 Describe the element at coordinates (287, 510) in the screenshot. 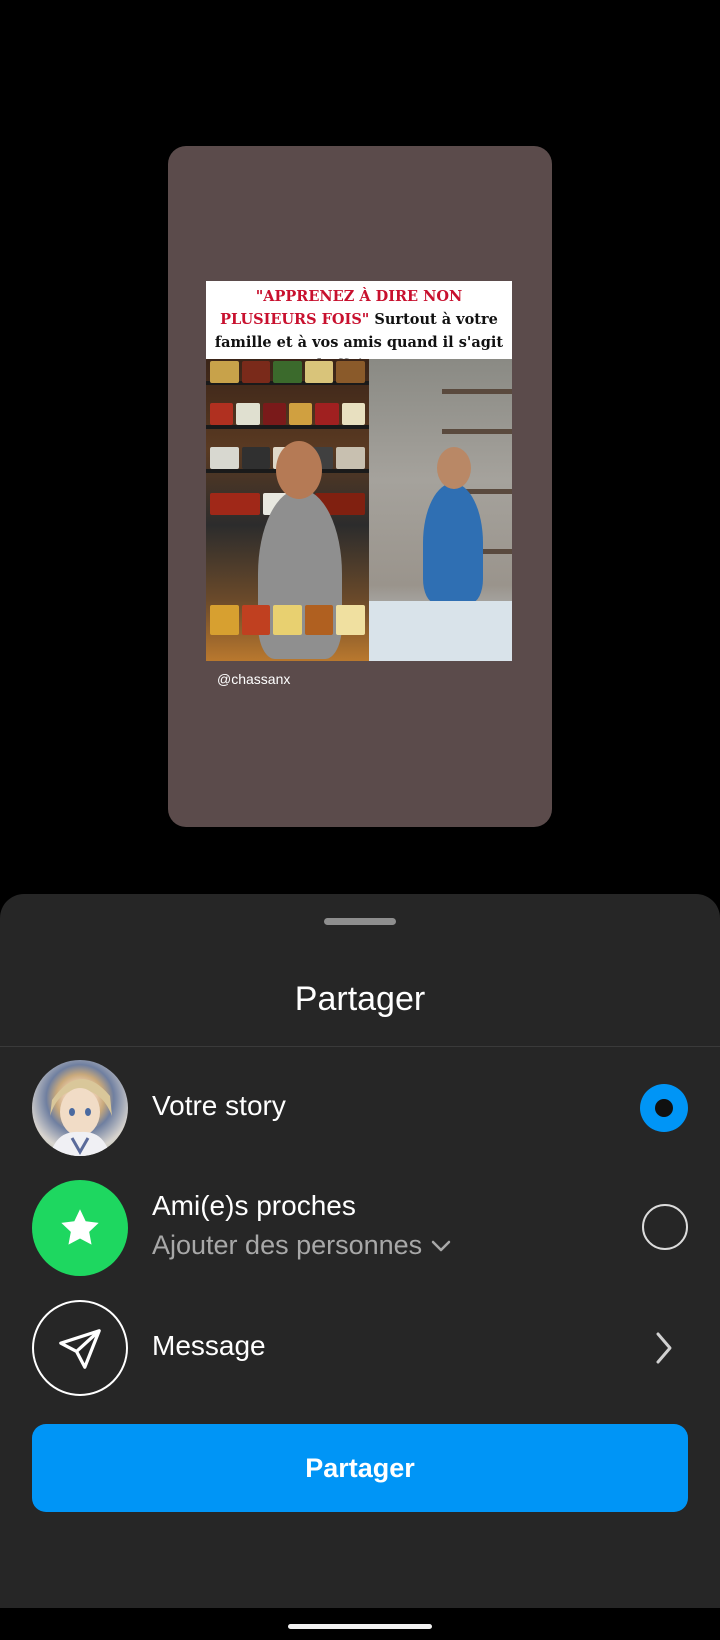

I see `post-image-left` at that location.